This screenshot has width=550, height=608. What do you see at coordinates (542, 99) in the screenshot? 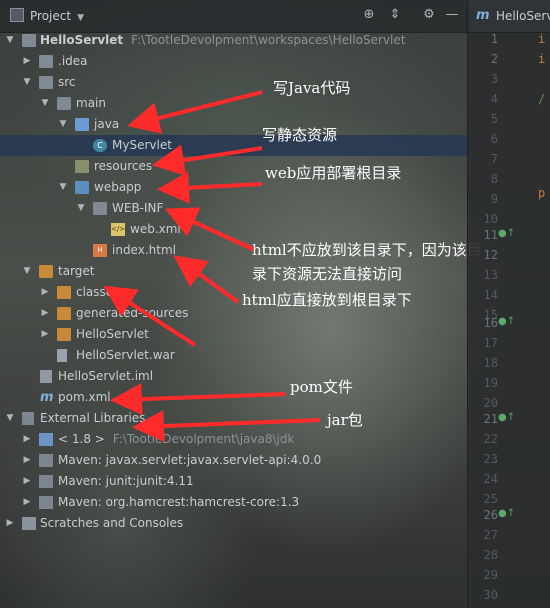
I see `code-fragment: /` at bounding box center [542, 99].